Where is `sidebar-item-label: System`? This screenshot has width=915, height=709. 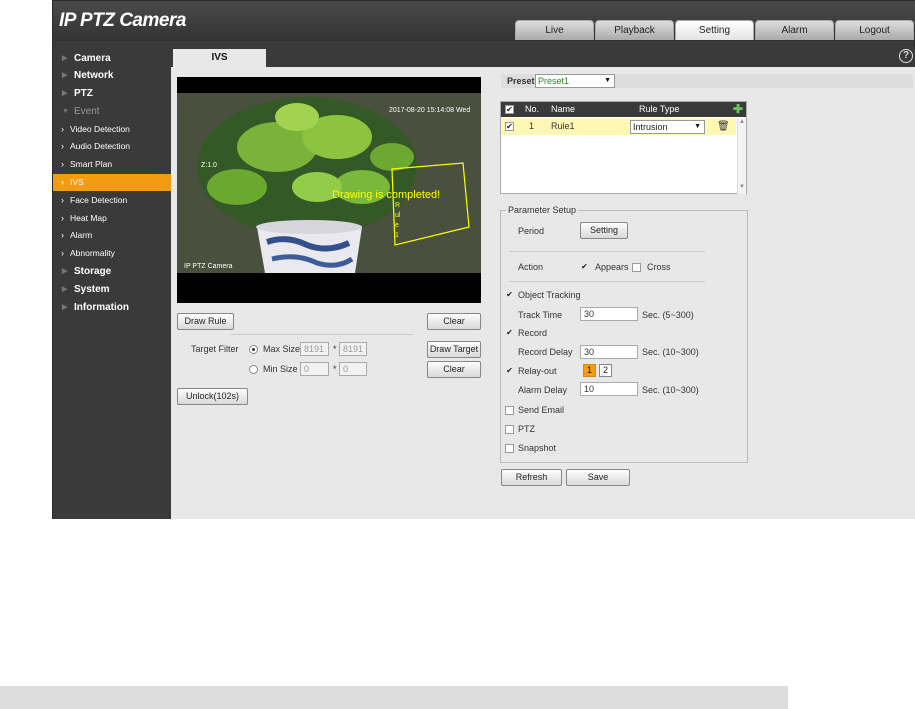
sidebar-item-label: System is located at coordinates (92, 289).